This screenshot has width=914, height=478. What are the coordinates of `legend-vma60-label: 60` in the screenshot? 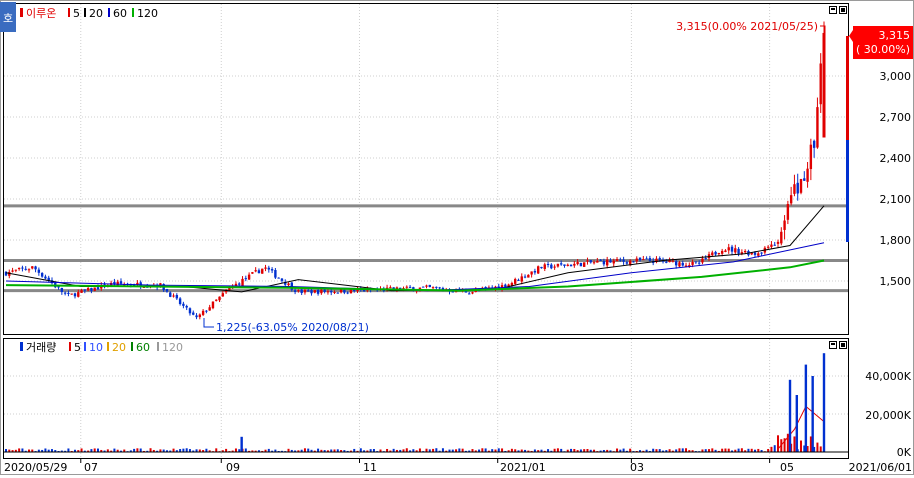 It's located at (143, 347).